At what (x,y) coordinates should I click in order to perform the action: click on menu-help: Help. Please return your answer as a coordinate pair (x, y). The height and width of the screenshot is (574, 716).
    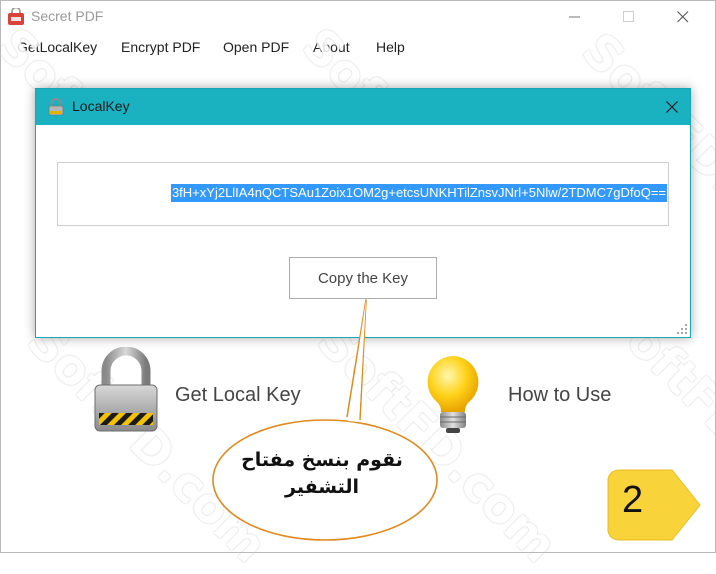
    Looking at the image, I should click on (390, 47).